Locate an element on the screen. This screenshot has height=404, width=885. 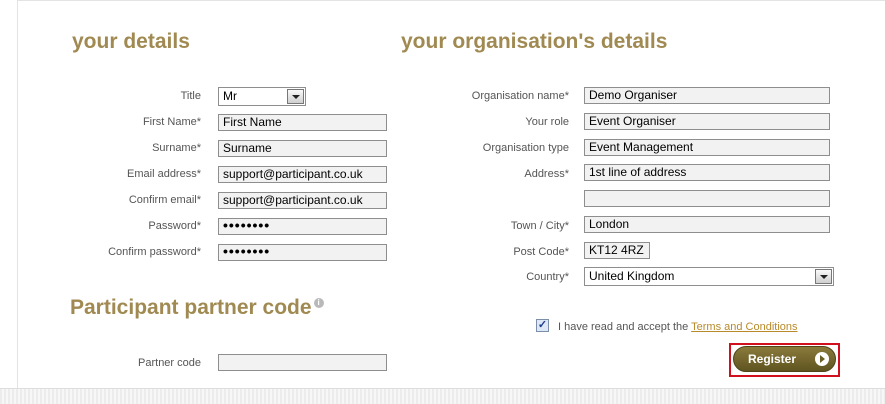
your-details-heading: your details is located at coordinates (131, 41).